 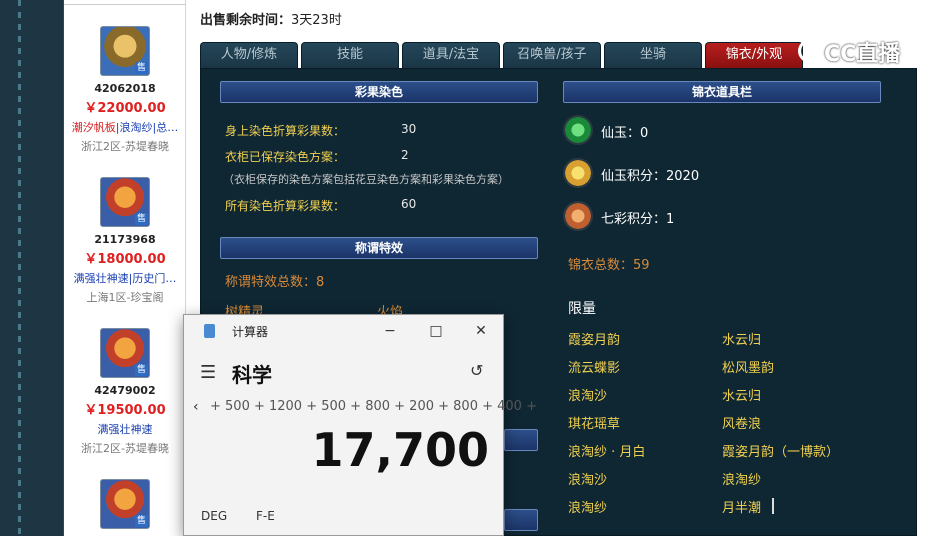 I want to click on sale-time-label: 出售剩余时间：, so click(x=246, y=20).